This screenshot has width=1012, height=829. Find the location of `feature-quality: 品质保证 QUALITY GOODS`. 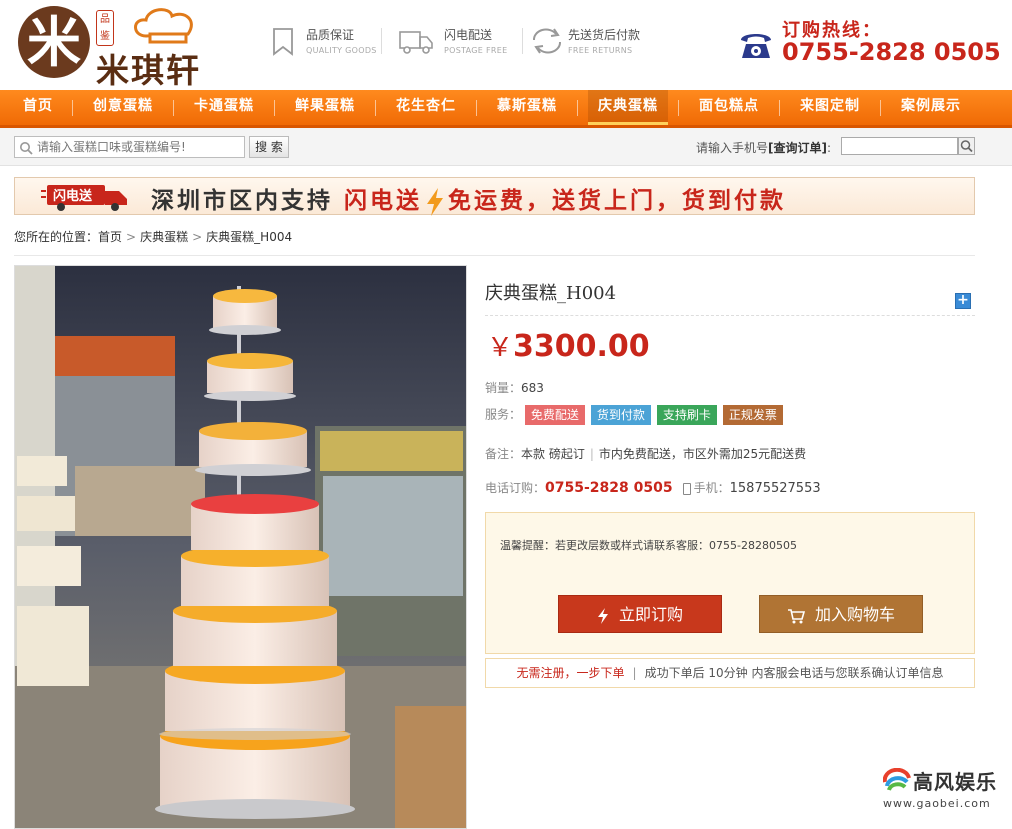

feature-quality: 品质保证 QUALITY GOODS is located at coordinates (328, 42).